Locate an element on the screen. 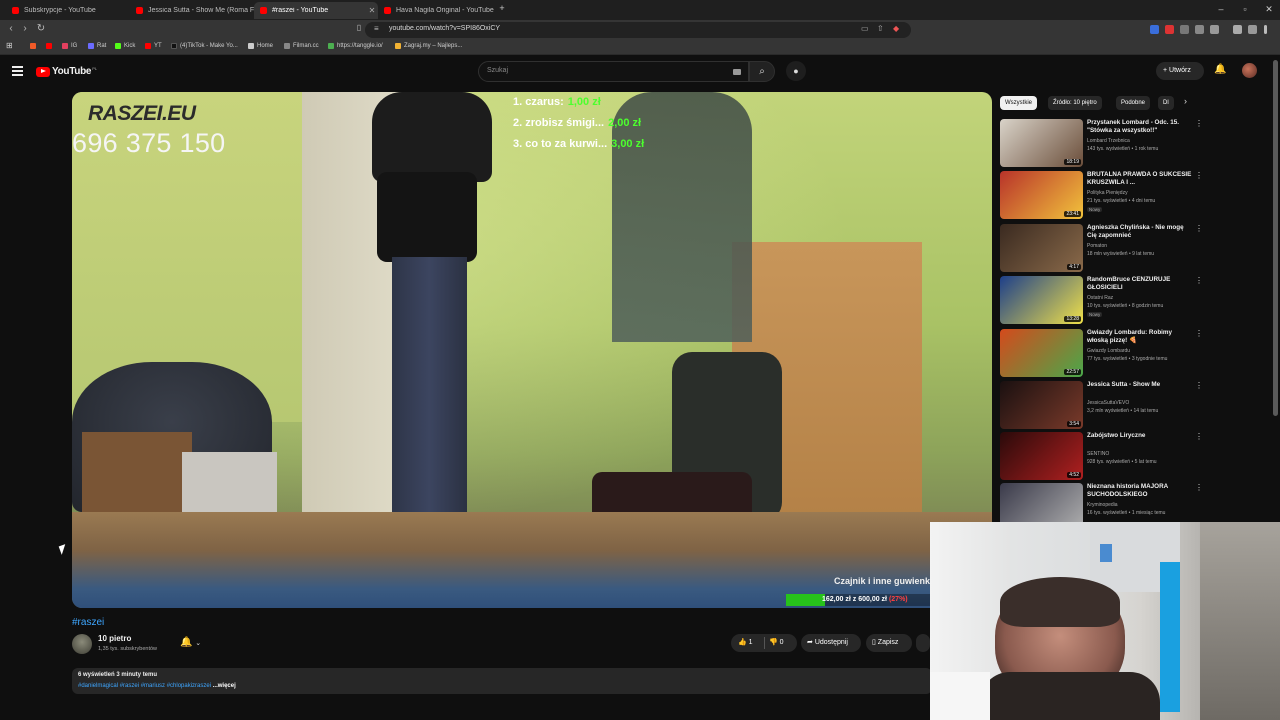 The image size is (1280, 720). bookmark-home: Home is located at coordinates (260, 46).